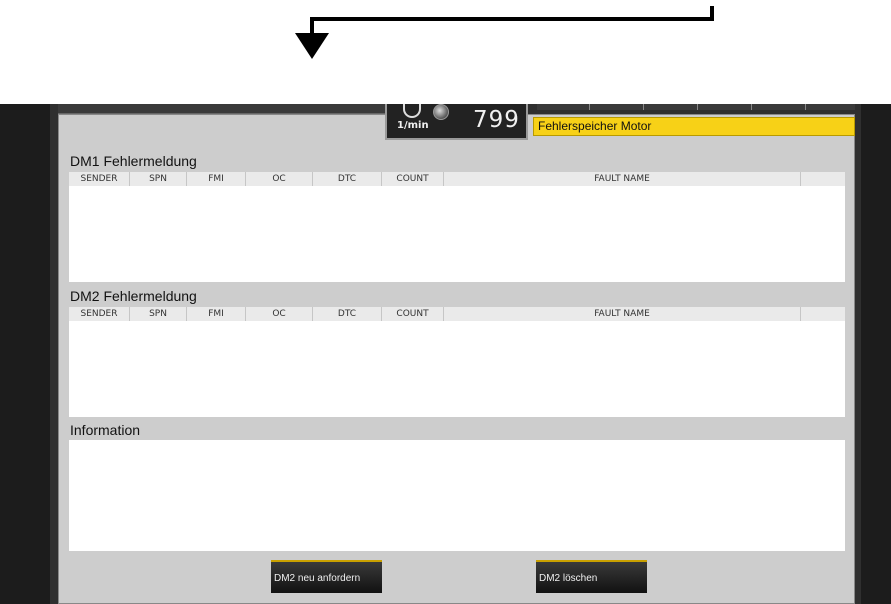 Image resolution: width=891 pixels, height=604 pixels. I want to click on dm2-col-spacer, so click(823, 314).